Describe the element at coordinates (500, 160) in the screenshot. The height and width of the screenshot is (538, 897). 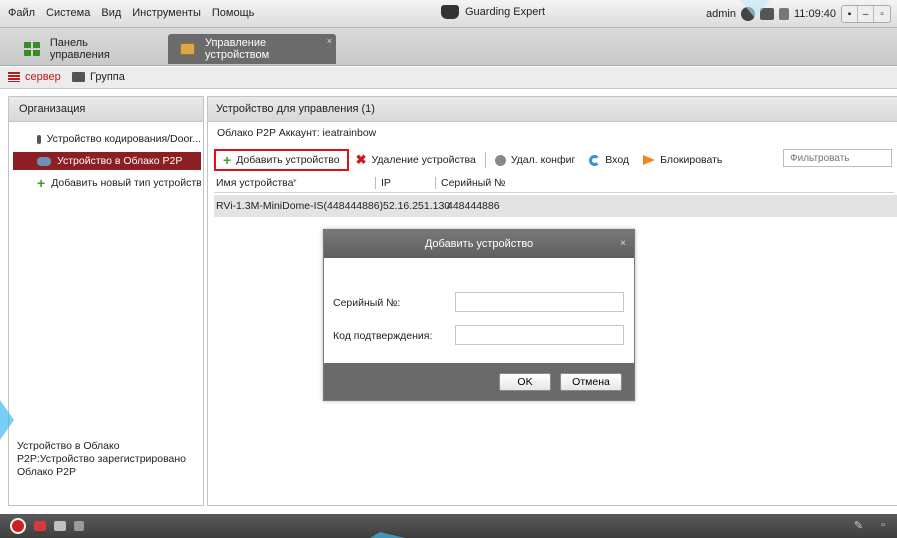
I see `gear-icon` at that location.